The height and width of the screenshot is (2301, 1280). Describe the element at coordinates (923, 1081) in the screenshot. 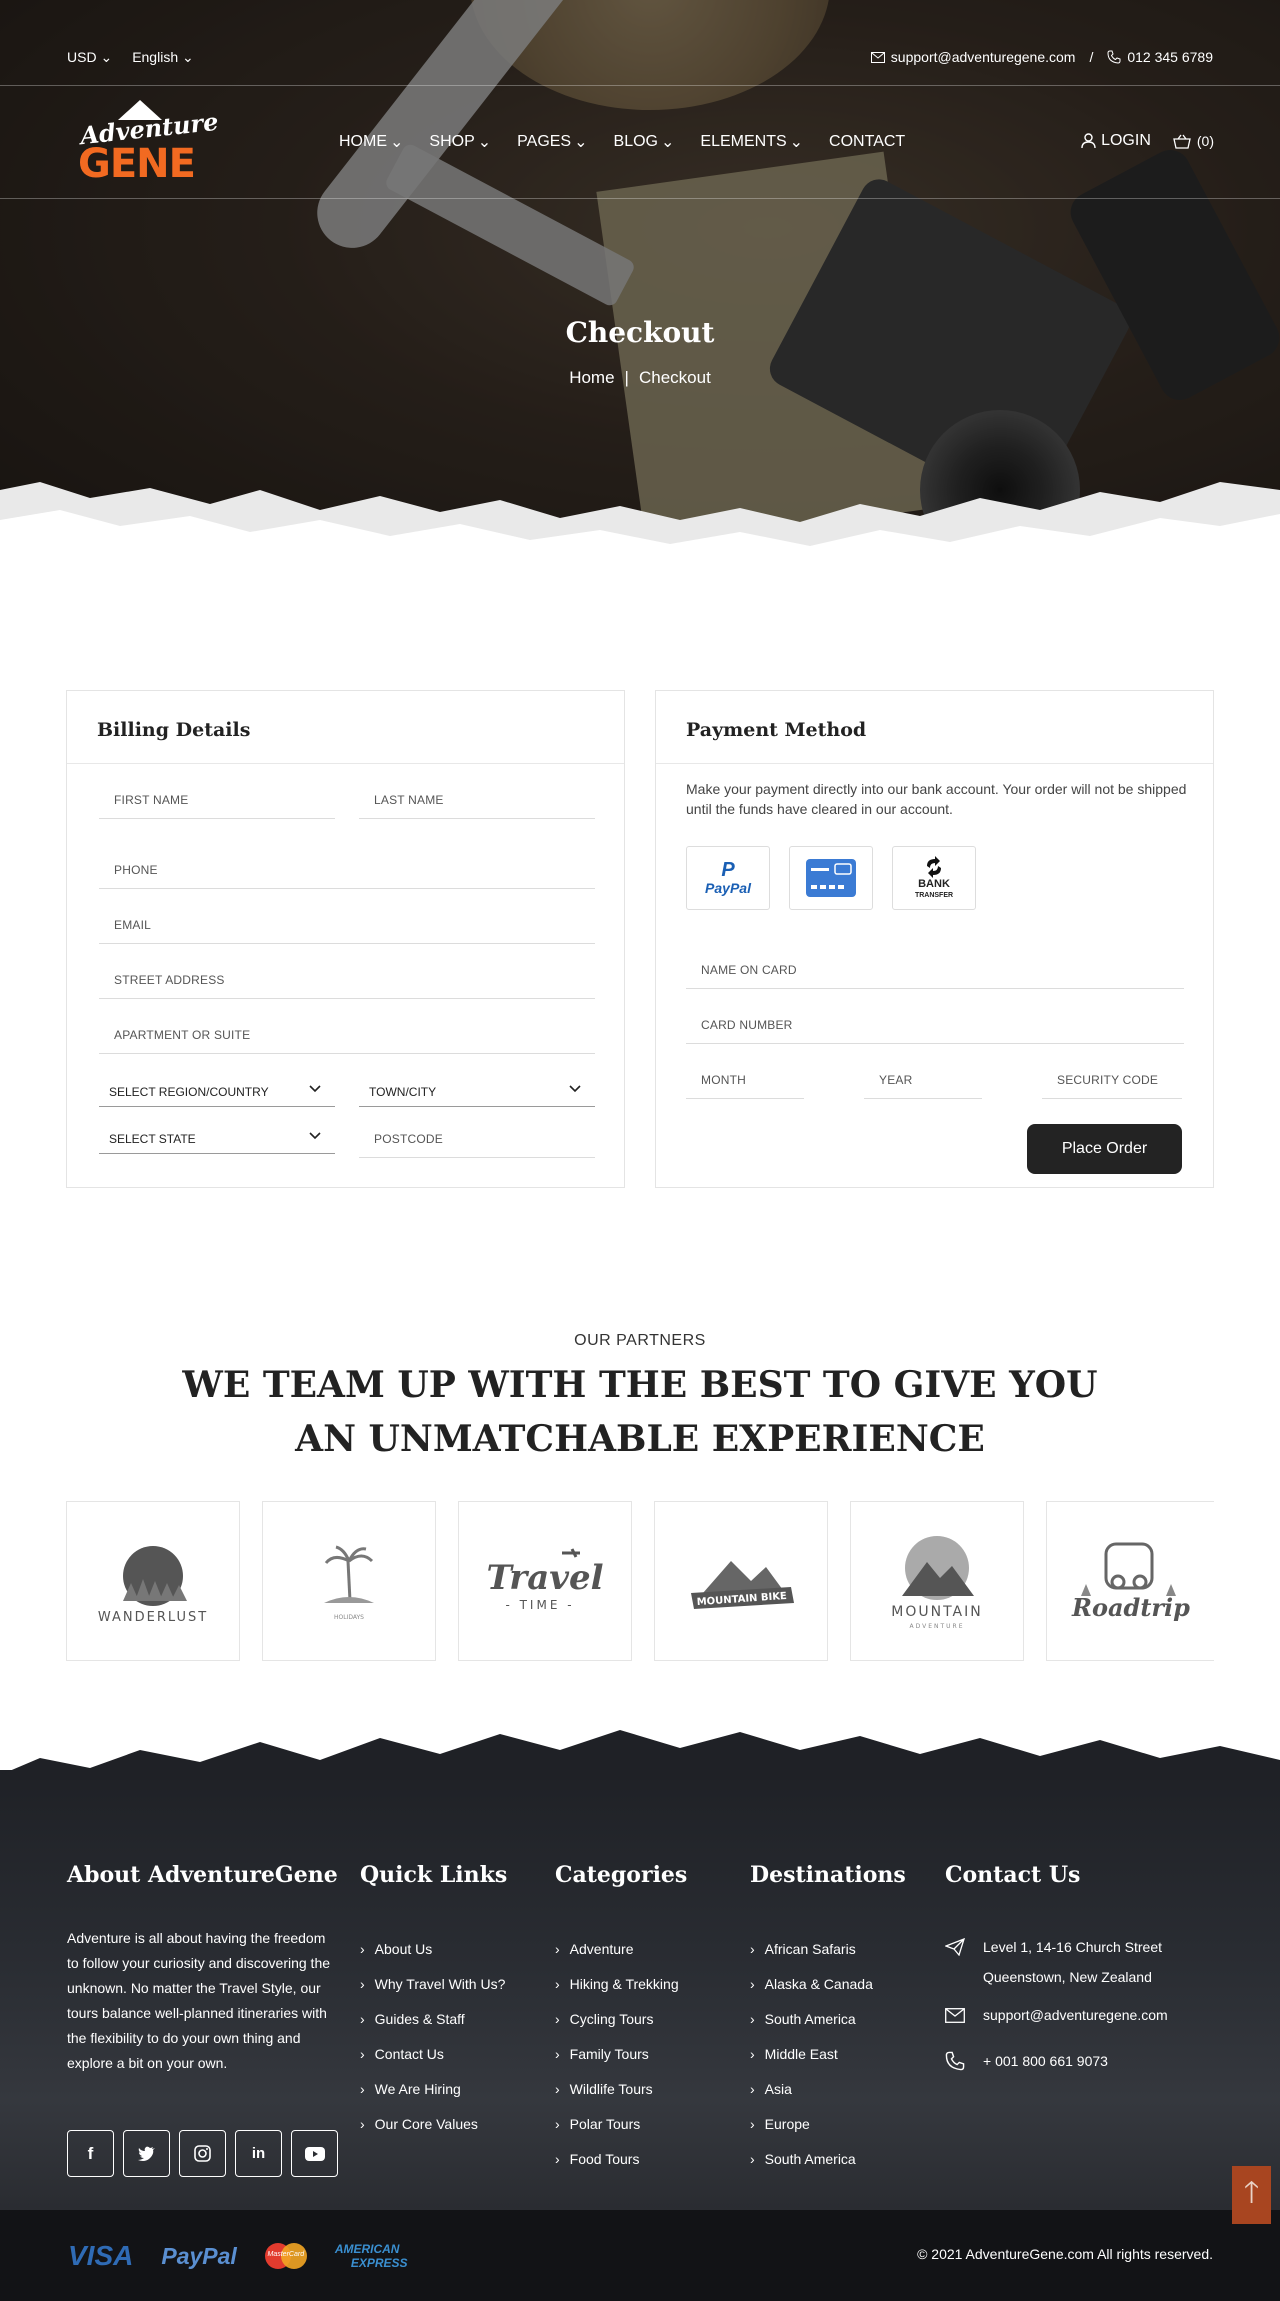

I see `year-field: YEAR` at that location.